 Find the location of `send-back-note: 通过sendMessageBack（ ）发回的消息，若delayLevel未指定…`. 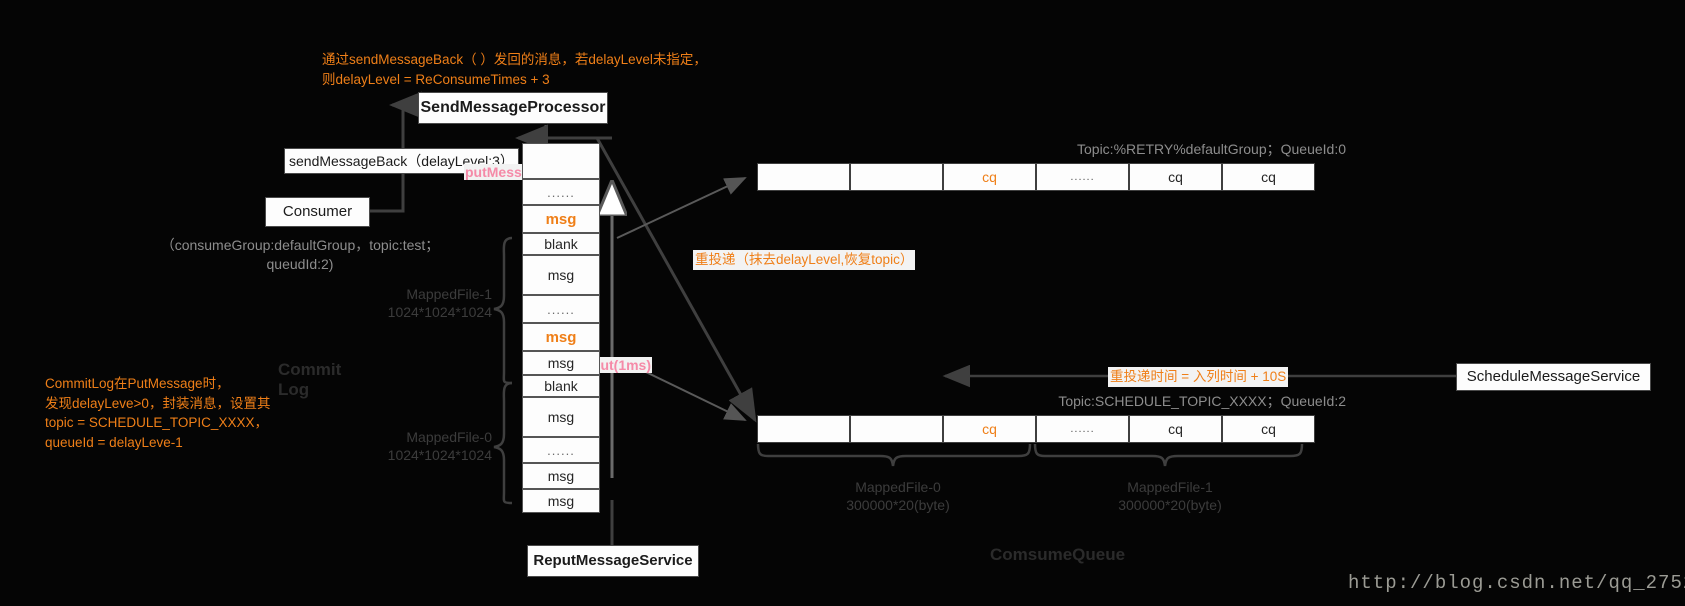

send-back-note: 通过sendMessageBack（ ）发回的消息，若delayLevel未指定… is located at coordinates (514, 69).